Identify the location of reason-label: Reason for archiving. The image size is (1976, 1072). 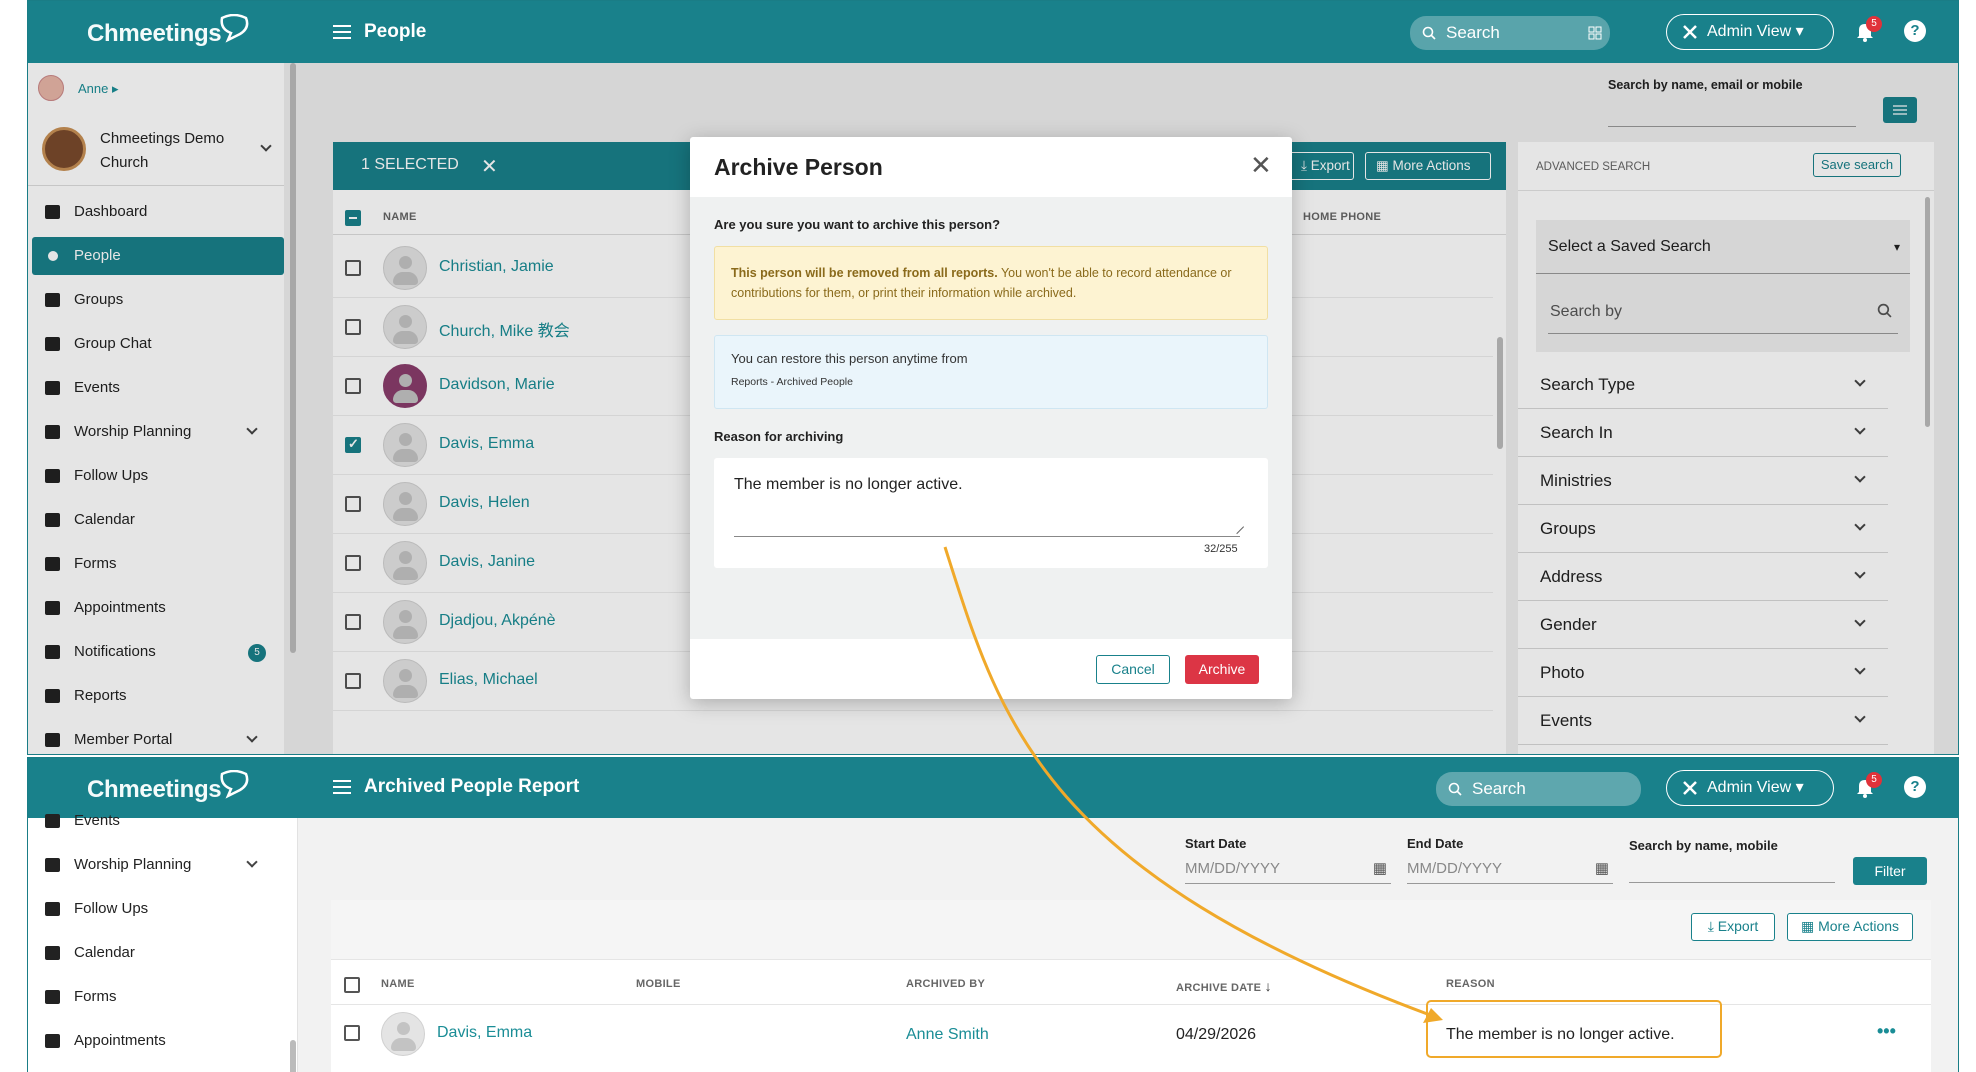
(779, 436).